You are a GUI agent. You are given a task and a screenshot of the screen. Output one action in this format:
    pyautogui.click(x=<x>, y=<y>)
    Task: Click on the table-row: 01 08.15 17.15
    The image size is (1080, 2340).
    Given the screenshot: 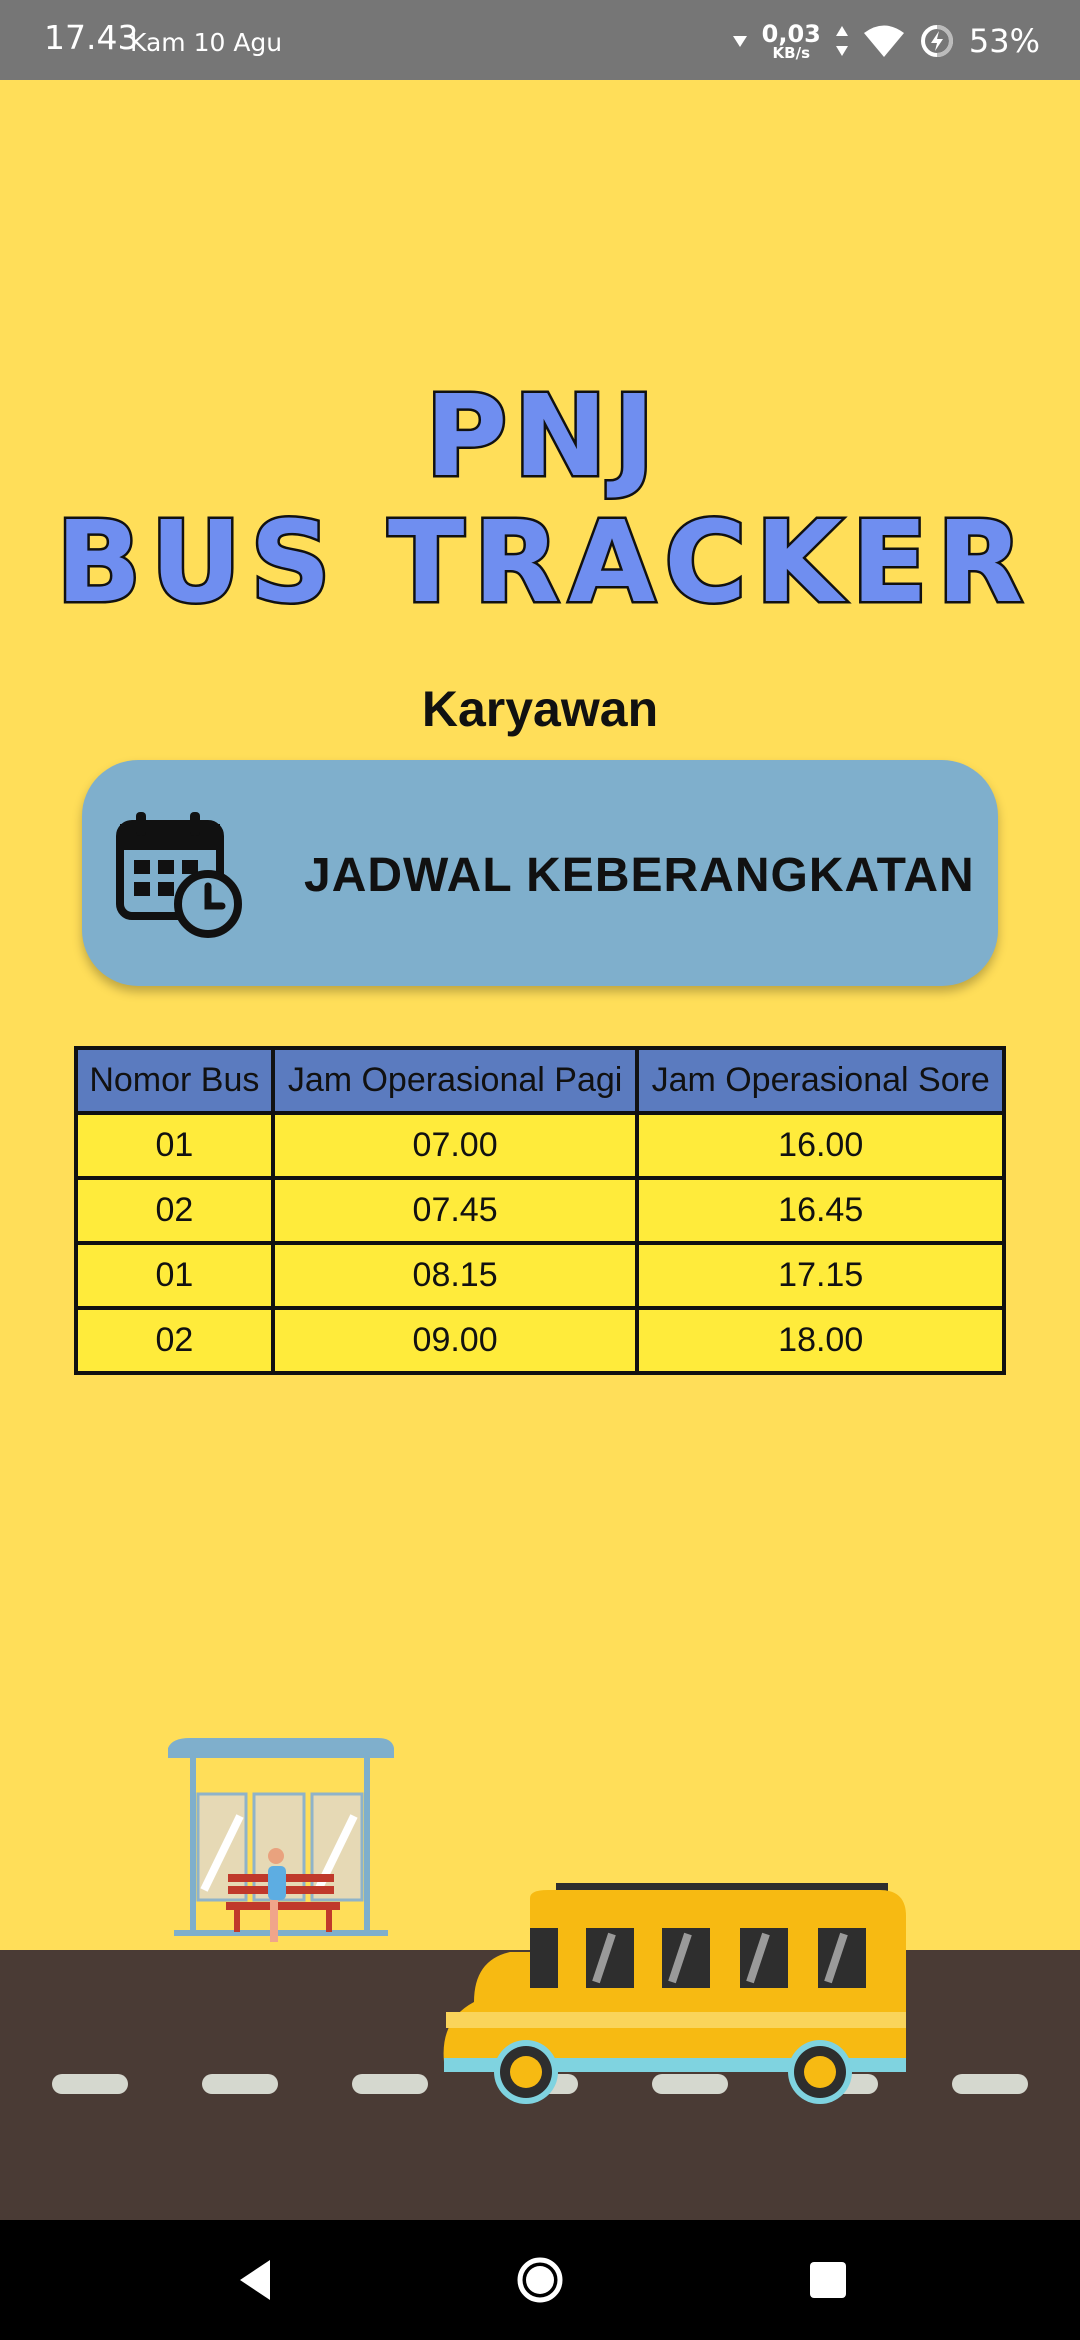 What is the action you would take?
    pyautogui.click(x=540, y=1275)
    